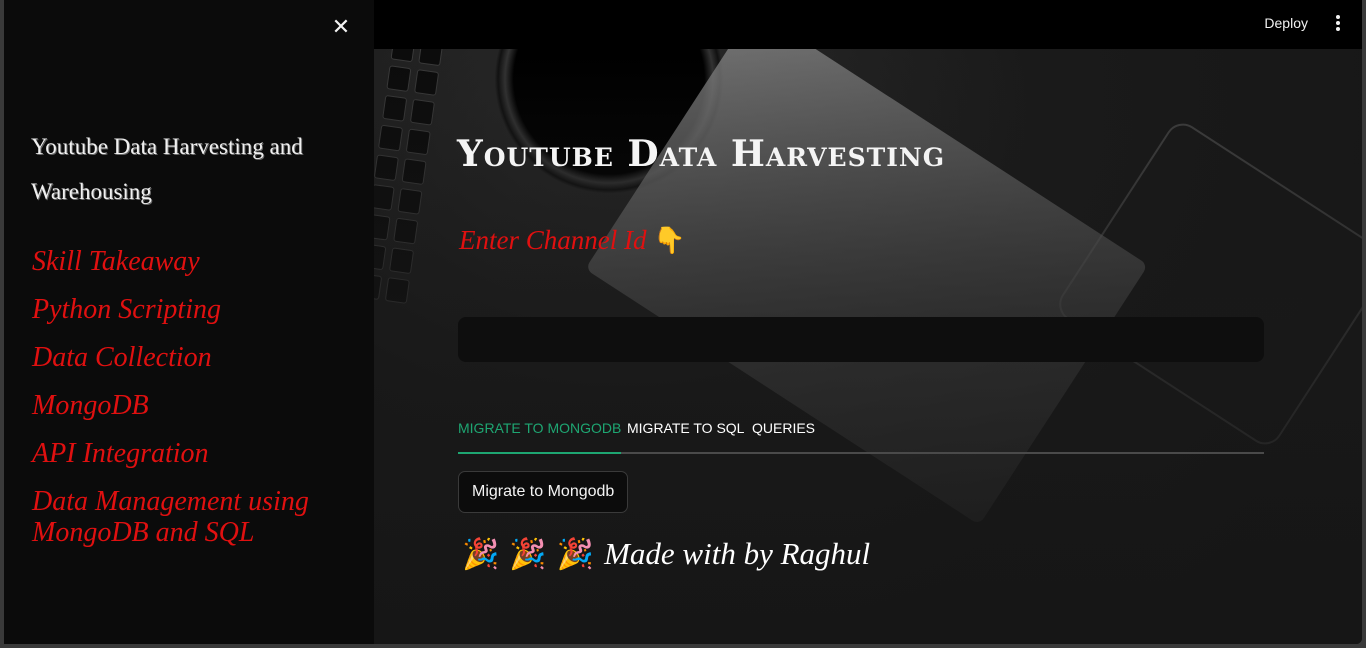 This screenshot has width=1366, height=648. I want to click on skill-item: Python Scripting, so click(126, 309).